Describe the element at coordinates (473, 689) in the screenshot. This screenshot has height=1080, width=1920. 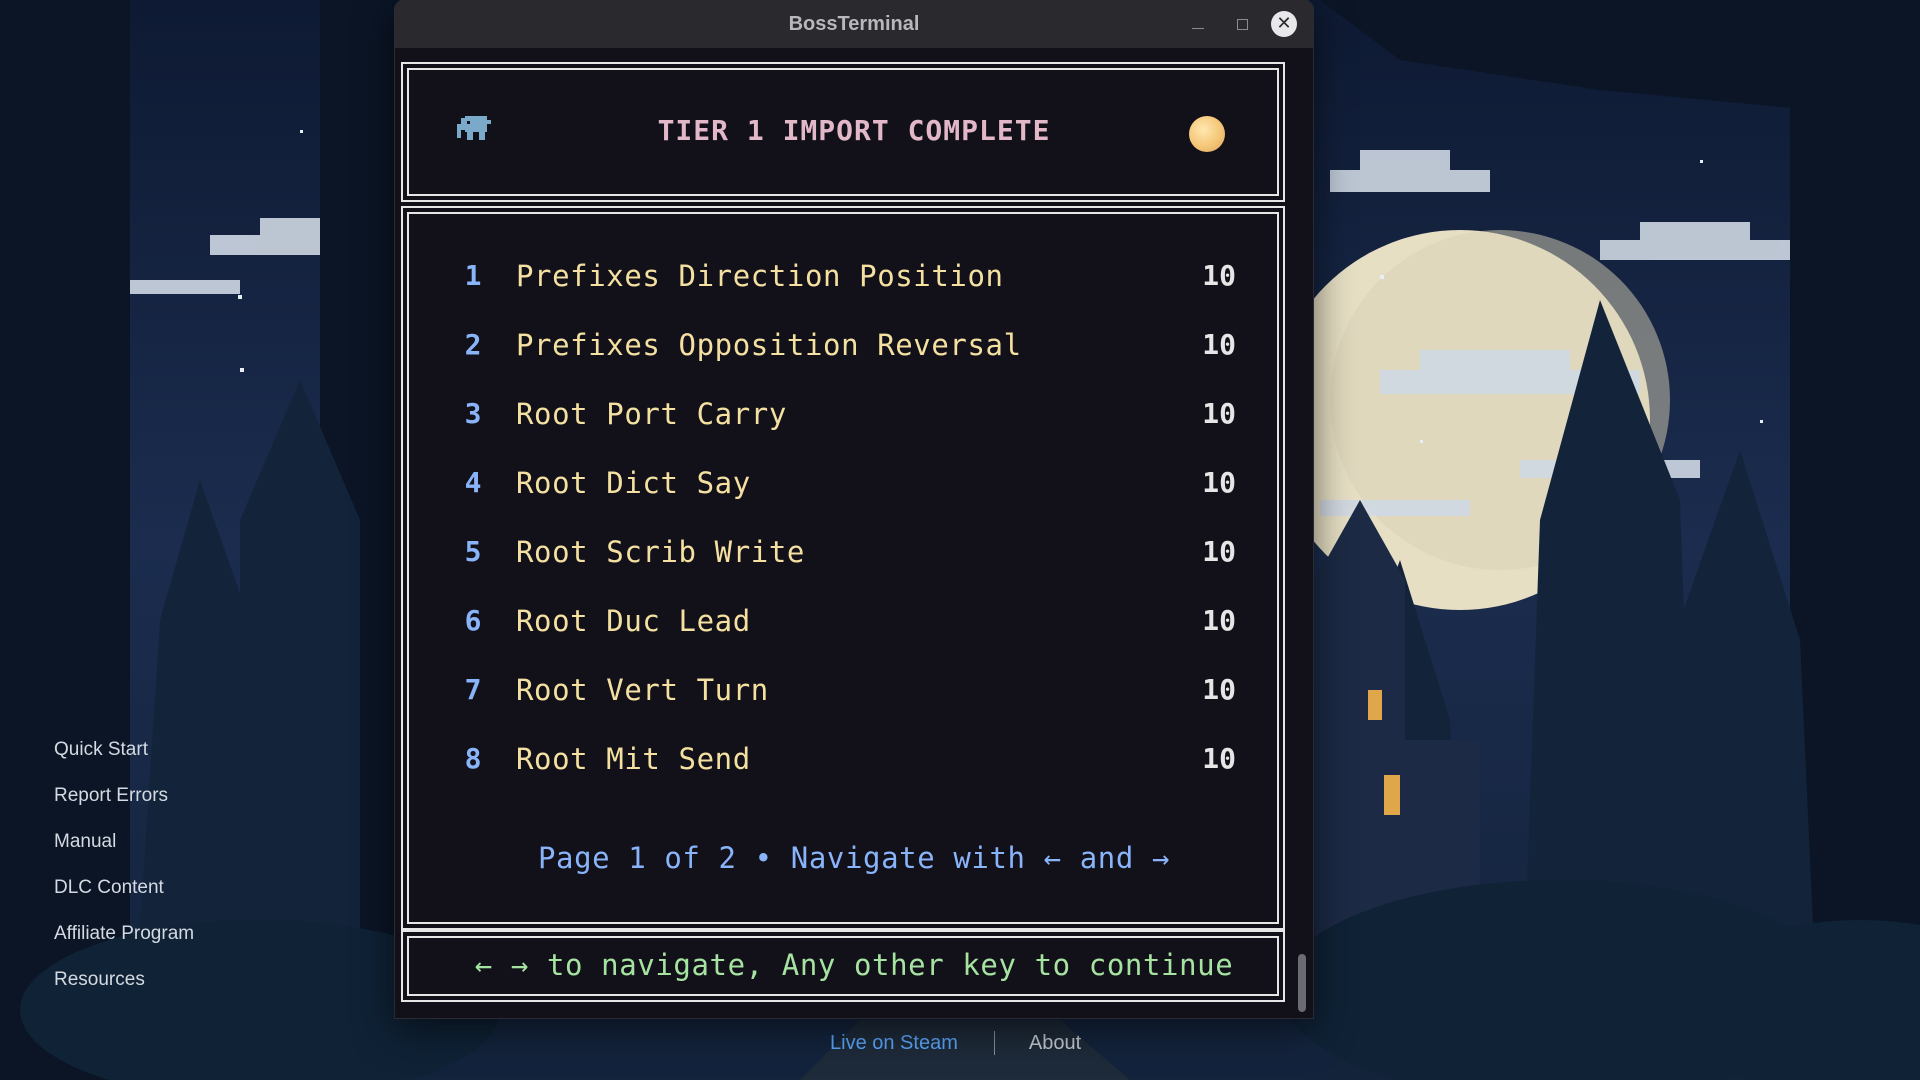
I see `item-number: 7` at that location.